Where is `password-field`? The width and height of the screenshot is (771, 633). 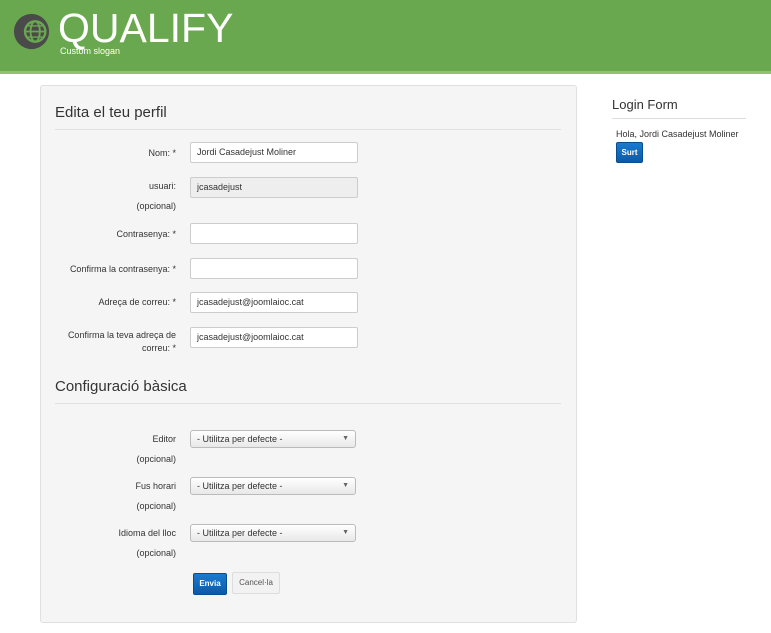 password-field is located at coordinates (274, 233).